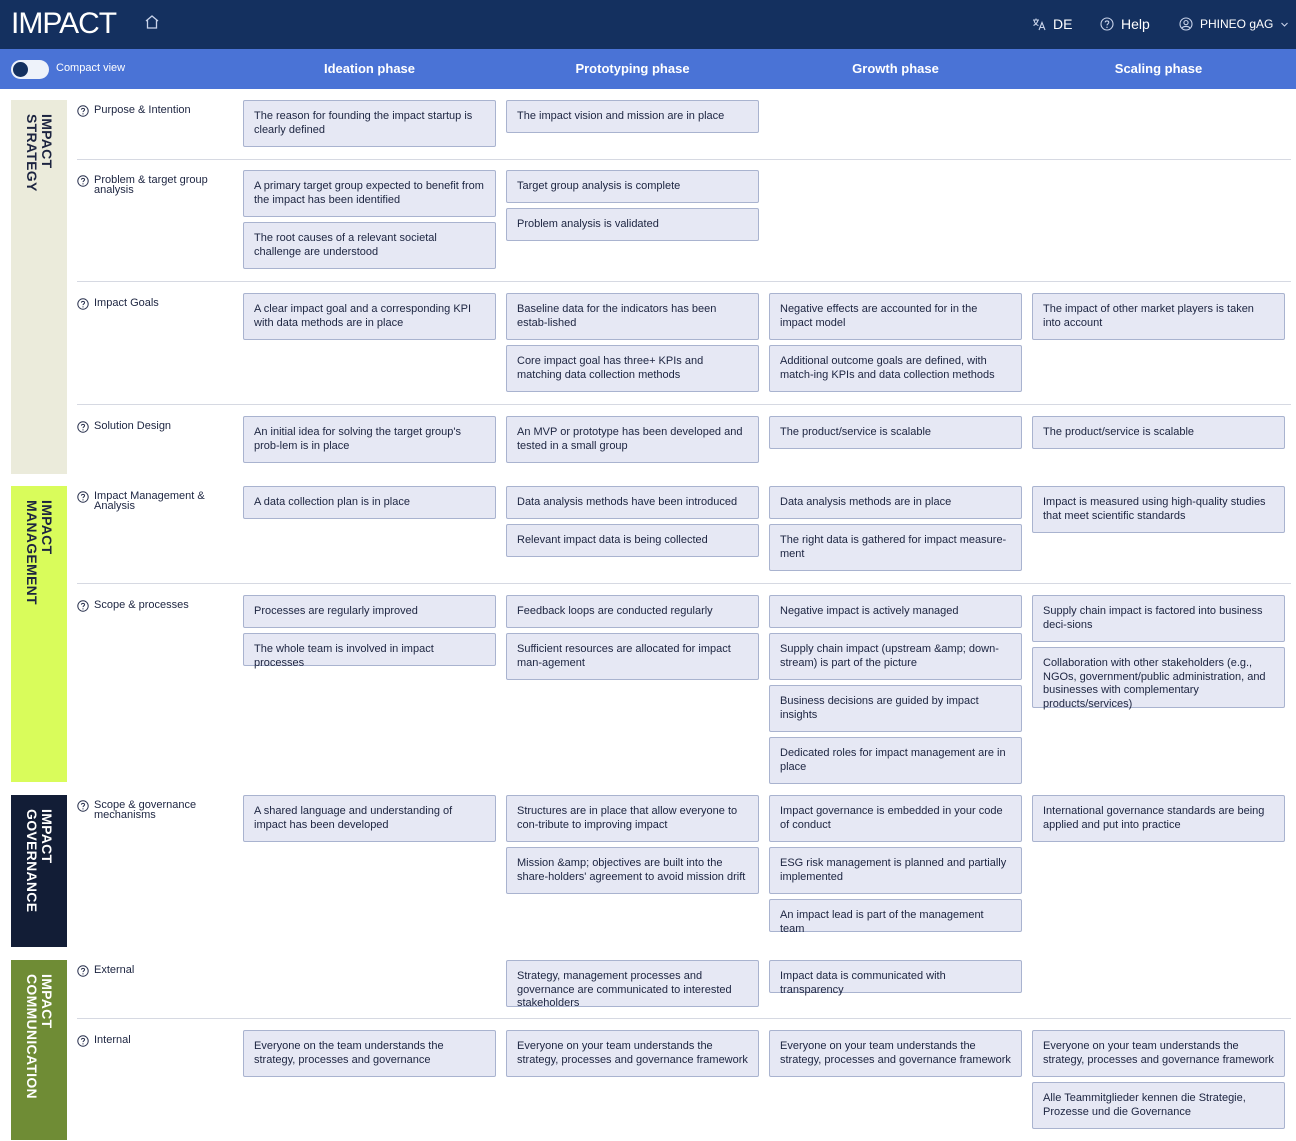 The image size is (1296, 1141). Describe the element at coordinates (149, 501) in the screenshot. I see `row-label-text: Impact Management & Analysis` at that location.